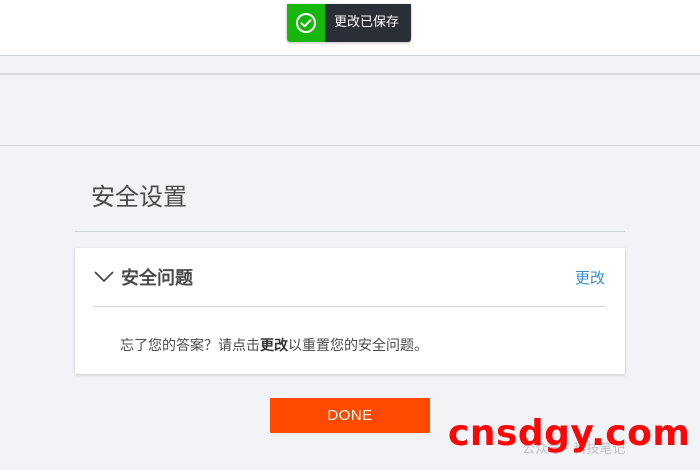 The image size is (700, 470). What do you see at coordinates (590, 277) in the screenshot?
I see `change-link: 更改` at bounding box center [590, 277].